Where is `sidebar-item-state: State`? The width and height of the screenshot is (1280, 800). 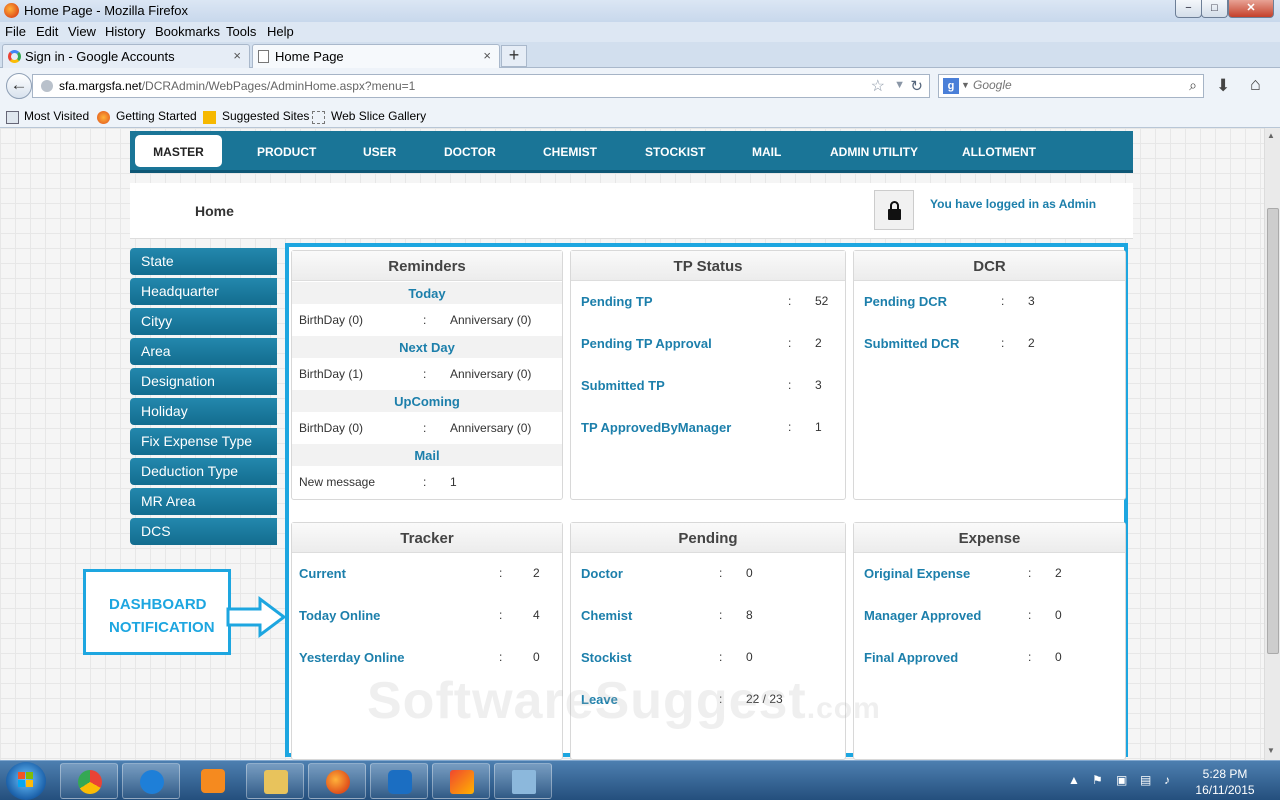 sidebar-item-state: State is located at coordinates (203, 261).